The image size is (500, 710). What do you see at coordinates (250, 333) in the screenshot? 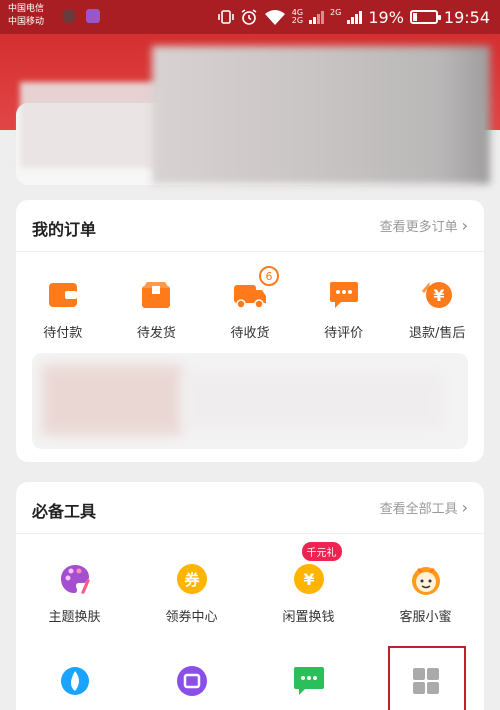
I see `order-item-label: 待收货` at bounding box center [250, 333].